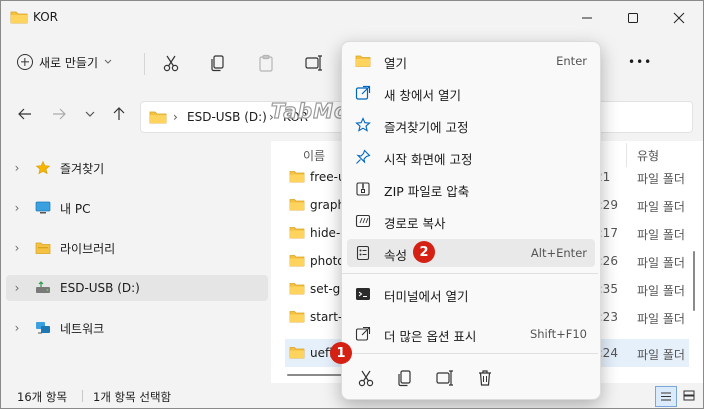  Describe the element at coordinates (82, 168) in the screenshot. I see `nav-item-label: 즐겨찾기` at that location.